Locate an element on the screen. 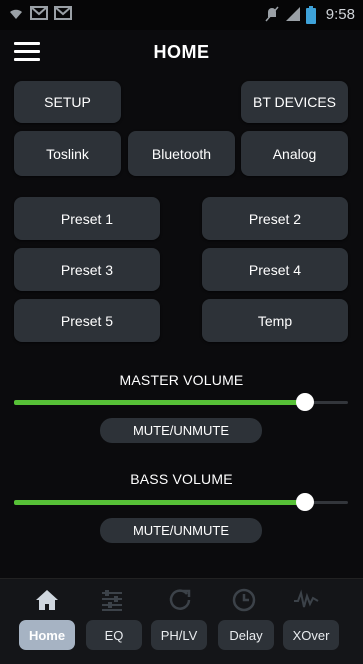 This screenshot has height=664, width=363. signal-icon is located at coordinates (293, 14).